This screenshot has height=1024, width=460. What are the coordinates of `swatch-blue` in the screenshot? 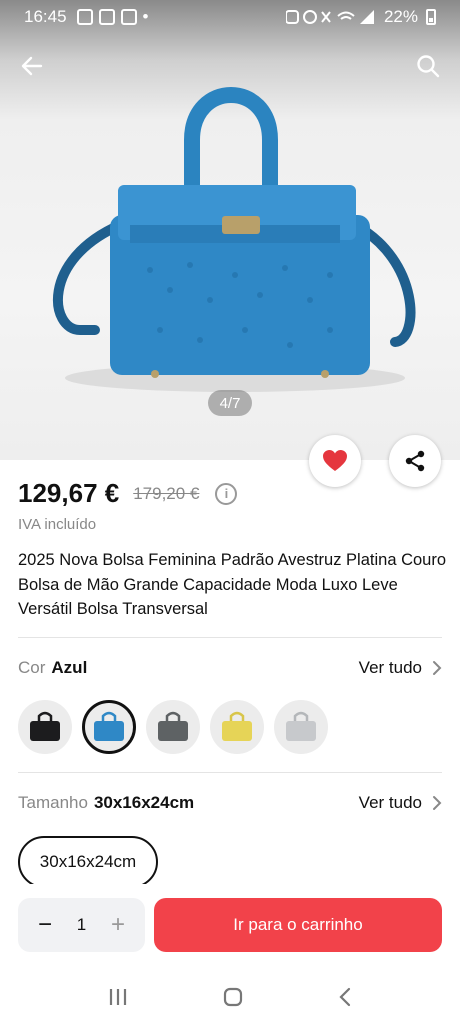 It's located at (109, 727).